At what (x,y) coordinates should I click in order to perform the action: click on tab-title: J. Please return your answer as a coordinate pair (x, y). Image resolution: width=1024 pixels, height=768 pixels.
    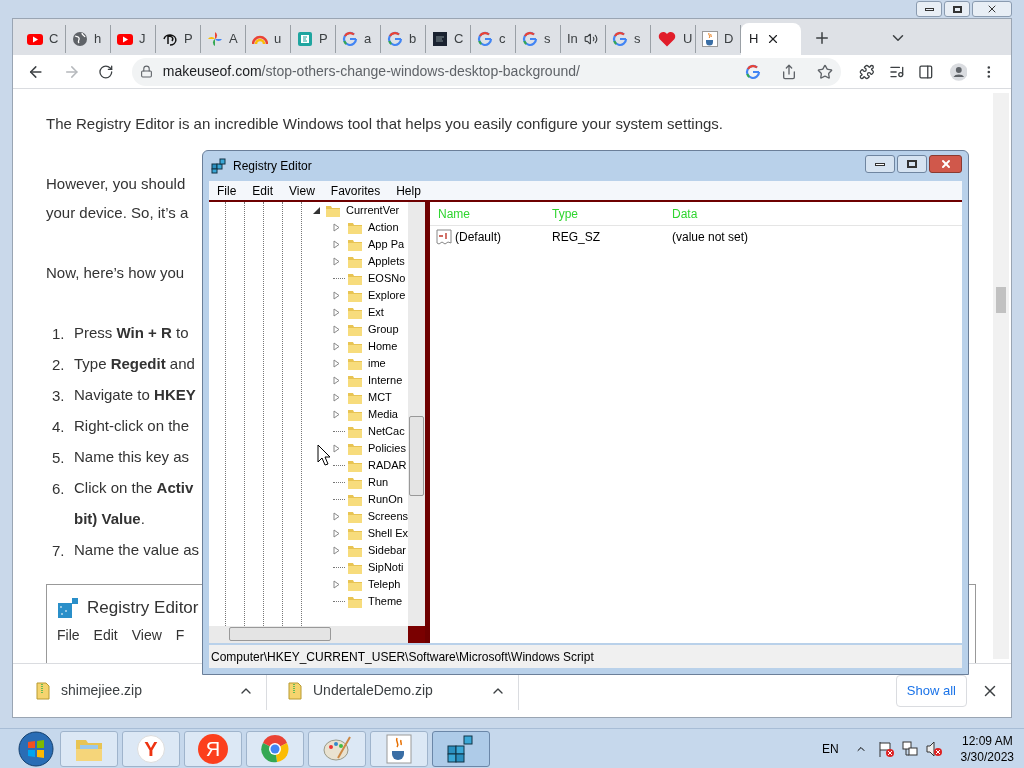
    Looking at the image, I should click on (142, 39).